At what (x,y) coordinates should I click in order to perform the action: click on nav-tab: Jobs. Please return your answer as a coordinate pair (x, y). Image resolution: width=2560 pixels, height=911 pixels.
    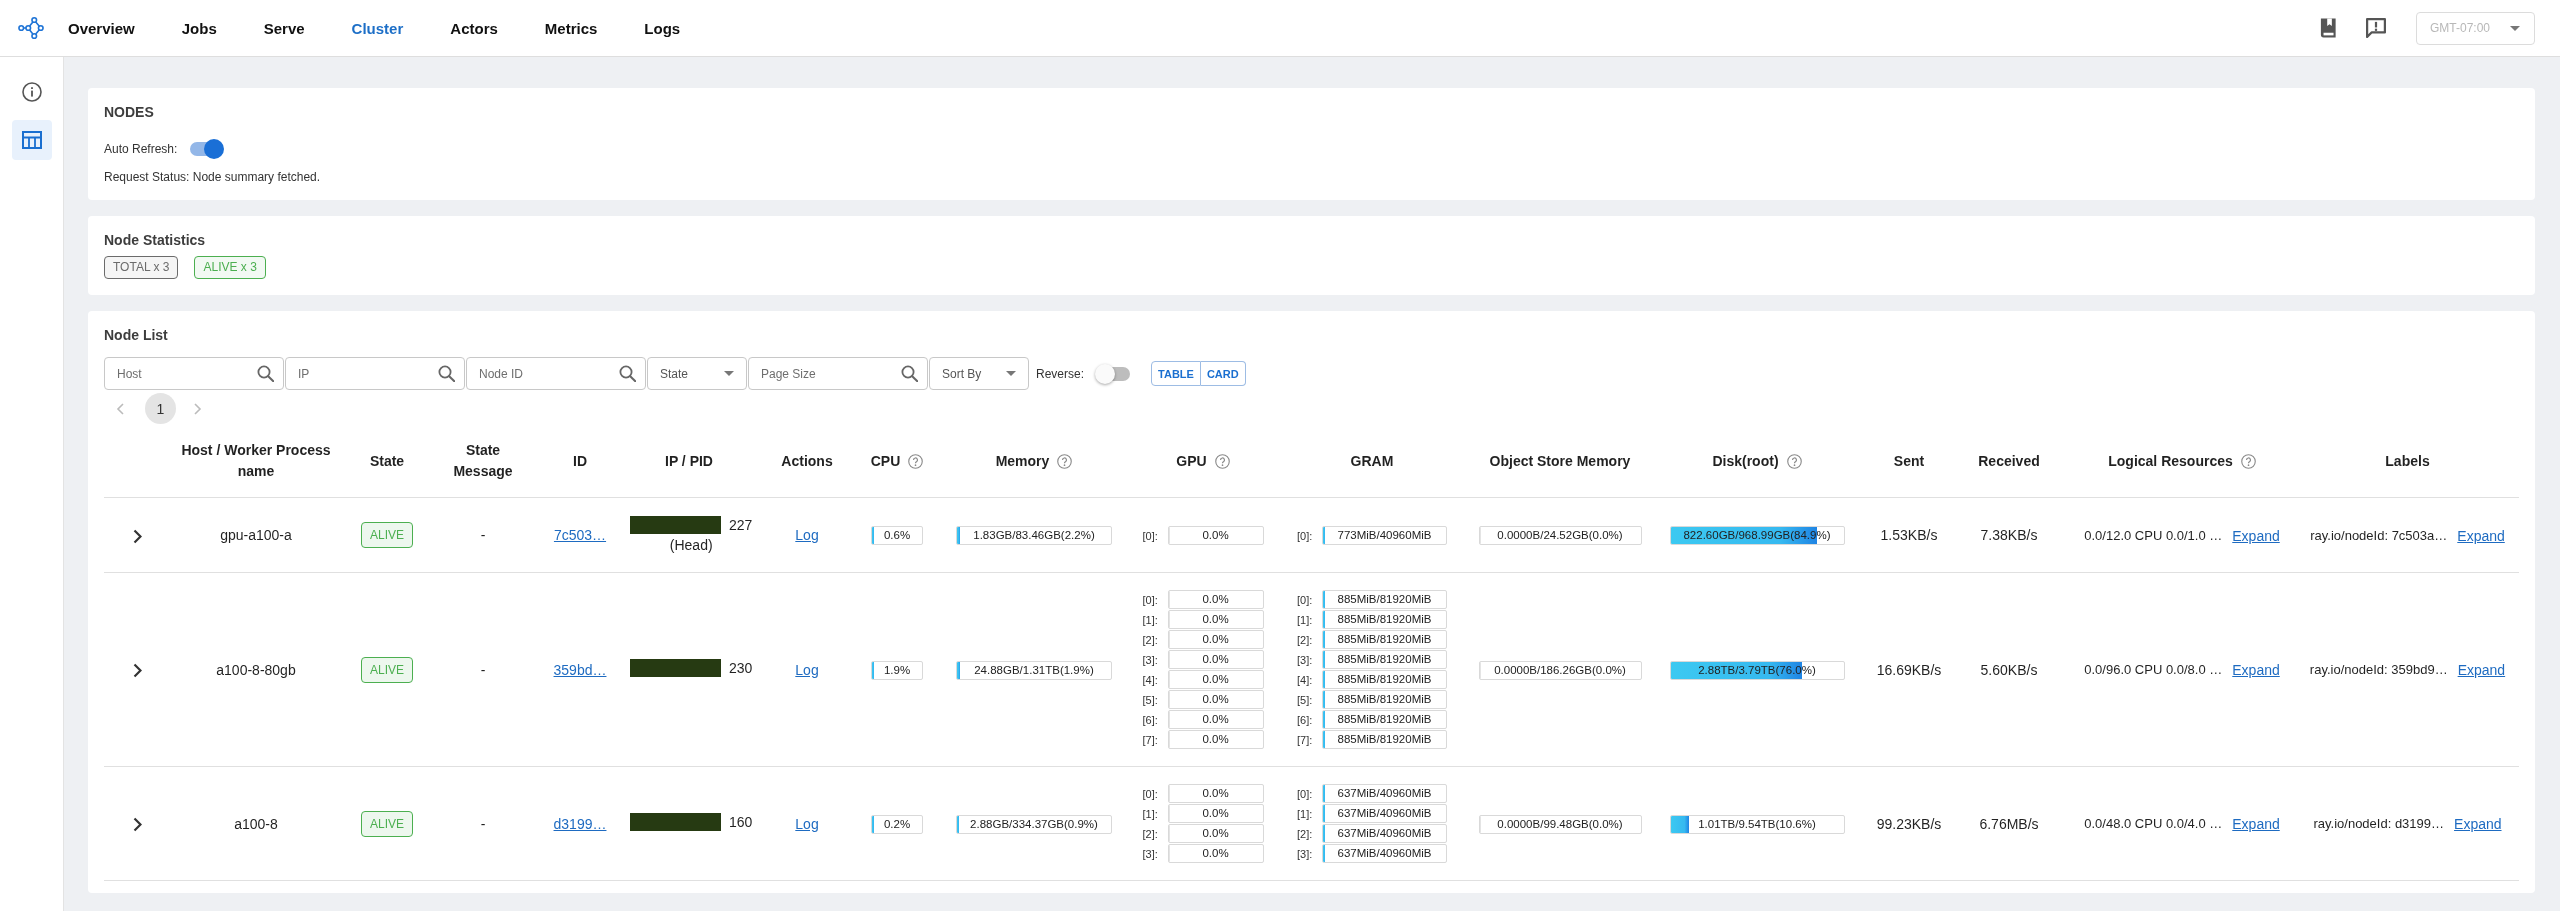
    Looking at the image, I should click on (199, 28).